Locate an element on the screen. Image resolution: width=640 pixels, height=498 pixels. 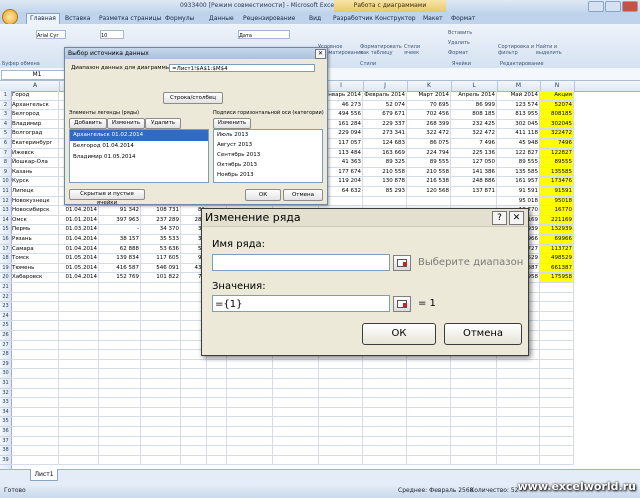
row-header: 31 is located at coordinates (5, 384).